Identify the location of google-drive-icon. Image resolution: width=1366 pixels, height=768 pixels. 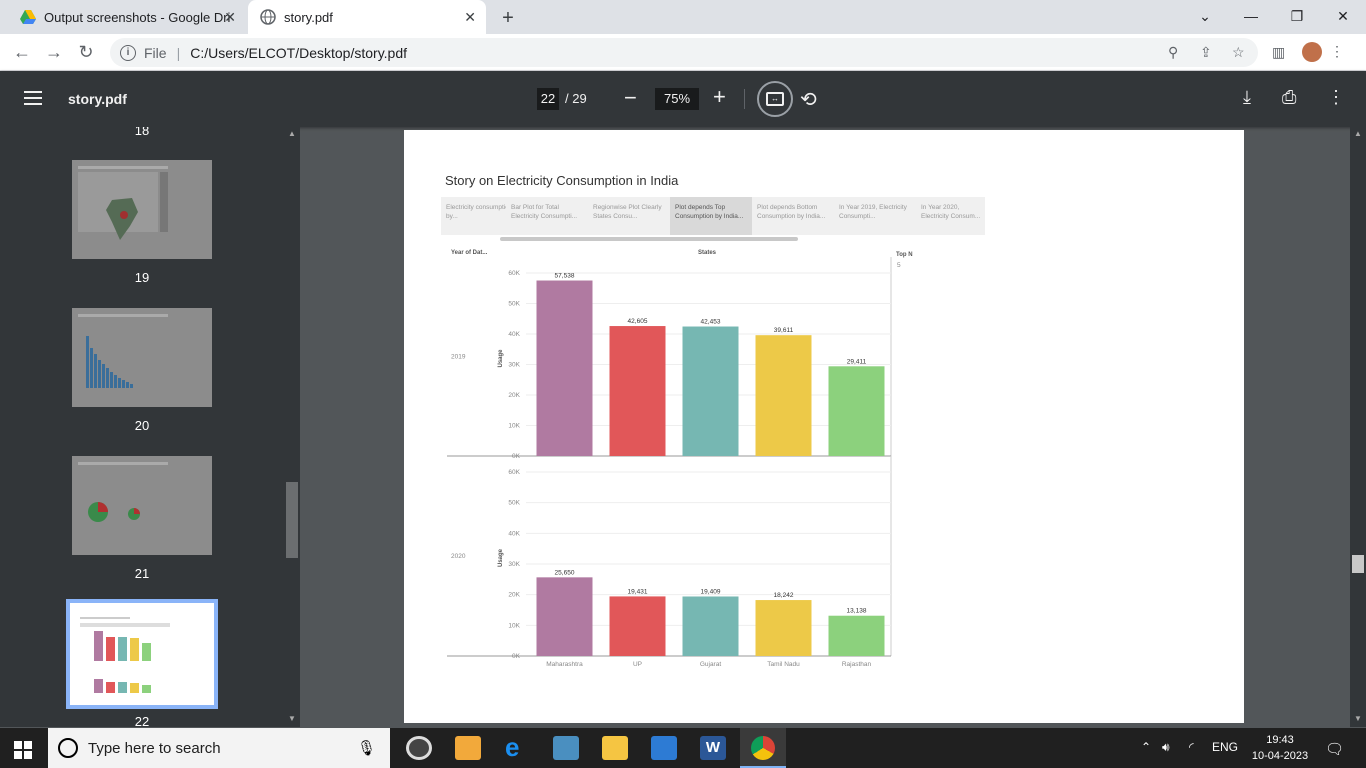
(28, 17).